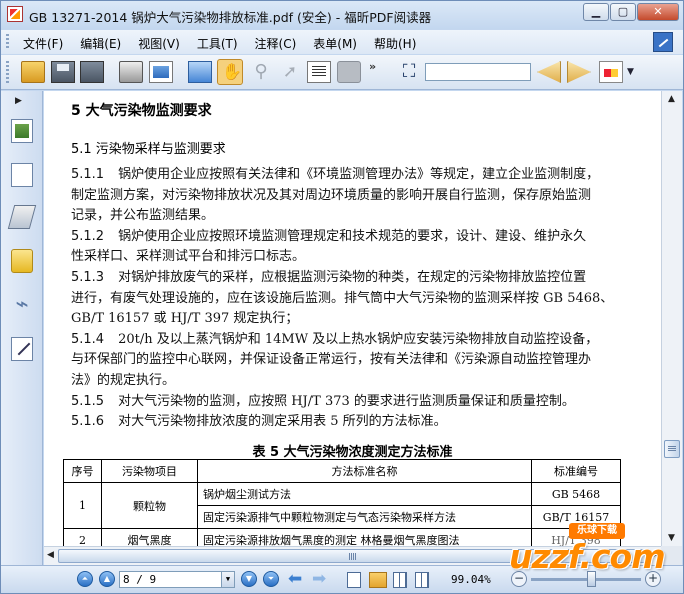  I want to click on horizontal-scroll-thumb, so click(353, 556).